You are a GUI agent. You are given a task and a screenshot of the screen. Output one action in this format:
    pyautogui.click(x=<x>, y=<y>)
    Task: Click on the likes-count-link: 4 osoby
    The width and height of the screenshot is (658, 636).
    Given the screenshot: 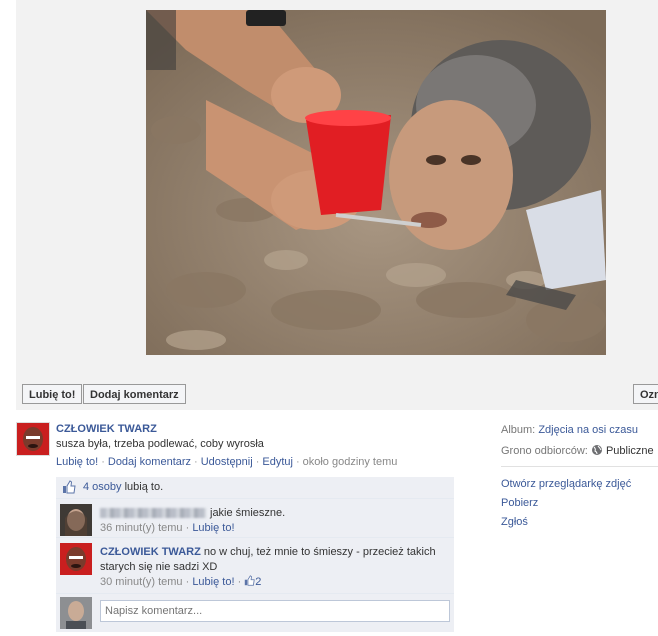 What is the action you would take?
    pyautogui.click(x=102, y=487)
    